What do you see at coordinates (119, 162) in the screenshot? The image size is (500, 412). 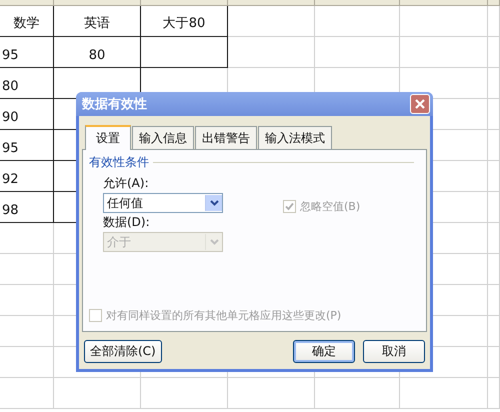 I see `group-title: 有效性条件` at bounding box center [119, 162].